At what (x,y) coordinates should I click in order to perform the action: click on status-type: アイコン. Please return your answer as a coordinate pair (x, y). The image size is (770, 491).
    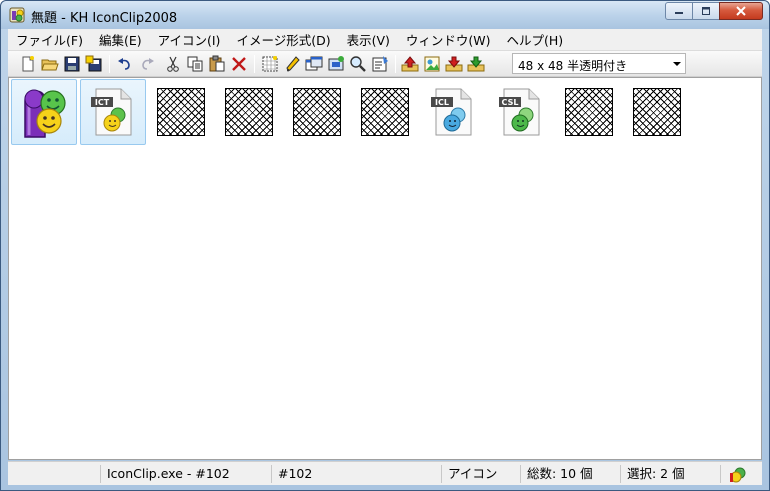
    Looking at the image, I should click on (481, 474).